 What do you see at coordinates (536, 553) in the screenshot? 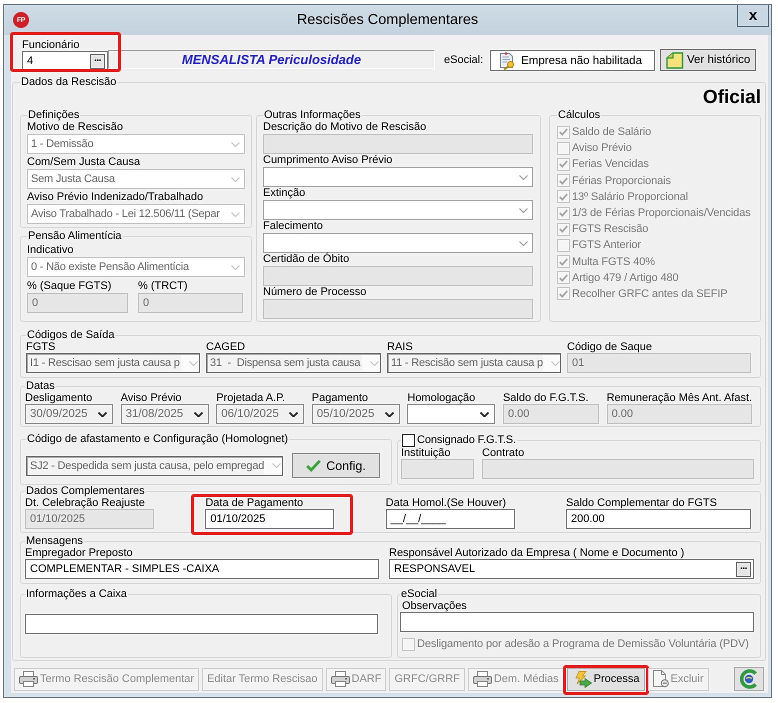
I see `field-label: Responsável Autorizado da Empresa ( Nome e Documento )` at bounding box center [536, 553].